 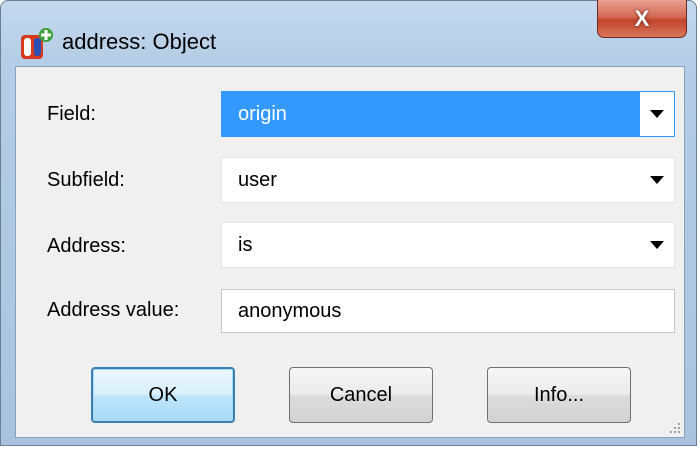 What do you see at coordinates (113, 310) in the screenshot?
I see `address-value-label: Address value:` at bounding box center [113, 310].